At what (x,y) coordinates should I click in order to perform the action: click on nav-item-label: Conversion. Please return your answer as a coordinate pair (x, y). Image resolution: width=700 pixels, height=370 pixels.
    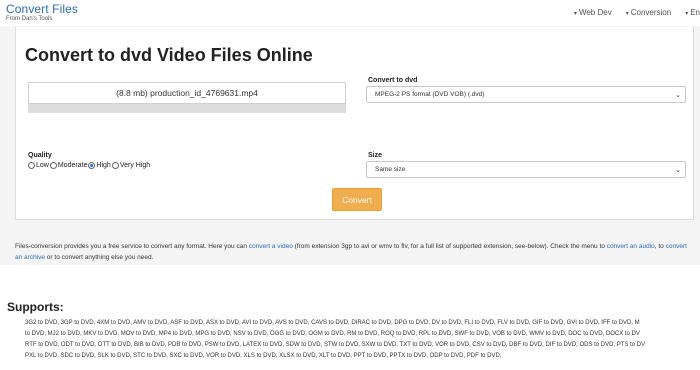
    Looking at the image, I should click on (651, 12).